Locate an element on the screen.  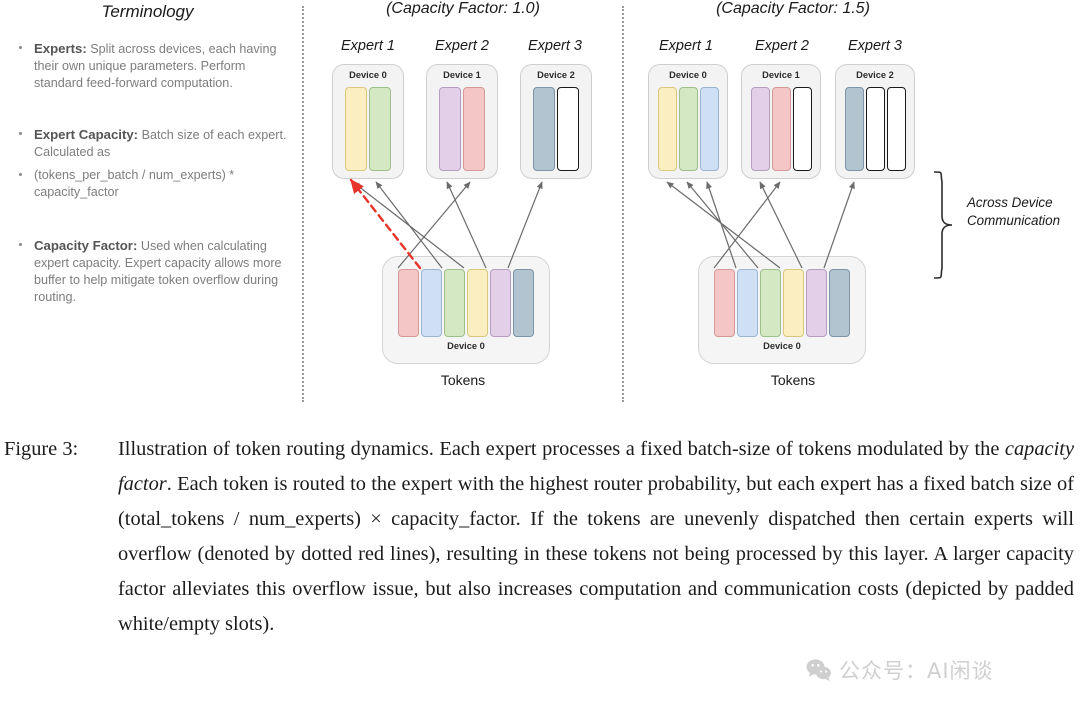
watermark-text: 公众号：AI闲谈 is located at coordinates (916, 671).